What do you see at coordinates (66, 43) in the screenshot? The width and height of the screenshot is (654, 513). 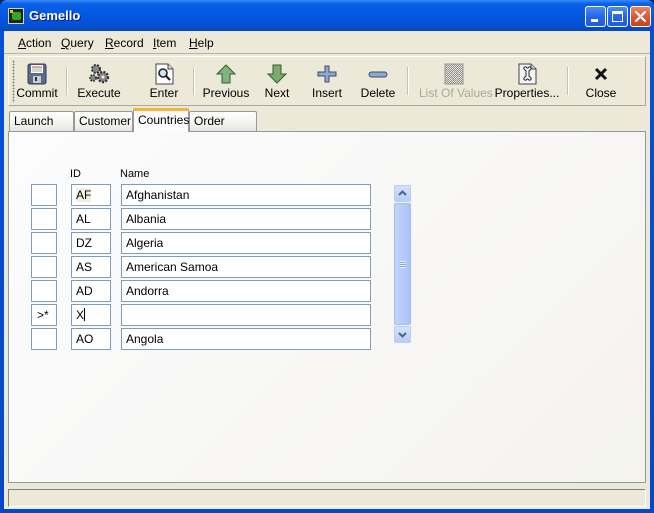 I see `mnemonic-letter: Q` at bounding box center [66, 43].